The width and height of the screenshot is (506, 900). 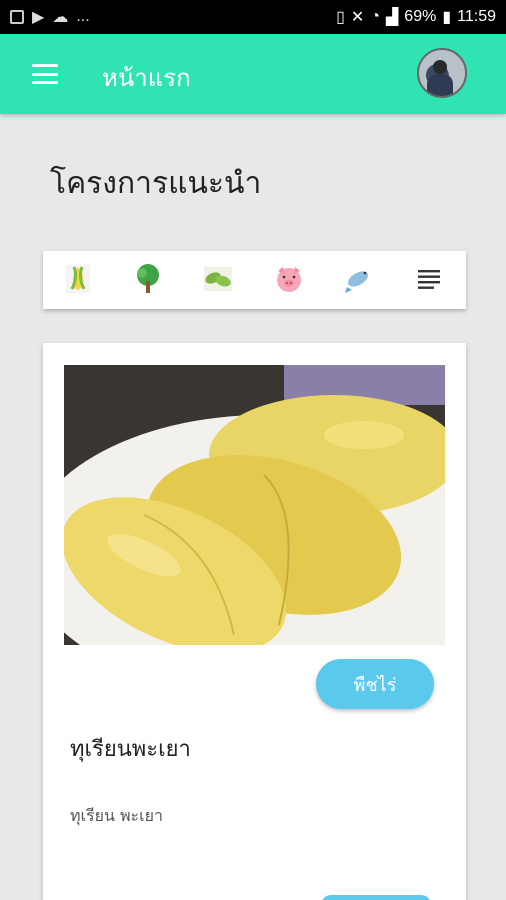 I want to click on play-icon: ▶, so click(x=38, y=17).